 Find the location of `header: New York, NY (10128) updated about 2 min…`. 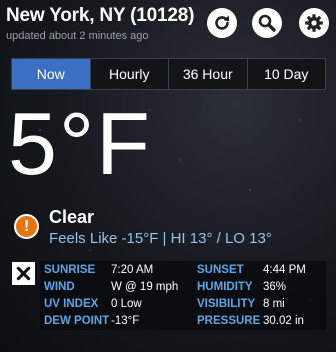

header: New York, NY (10128) updated about 2 min… is located at coordinates (168, 23).